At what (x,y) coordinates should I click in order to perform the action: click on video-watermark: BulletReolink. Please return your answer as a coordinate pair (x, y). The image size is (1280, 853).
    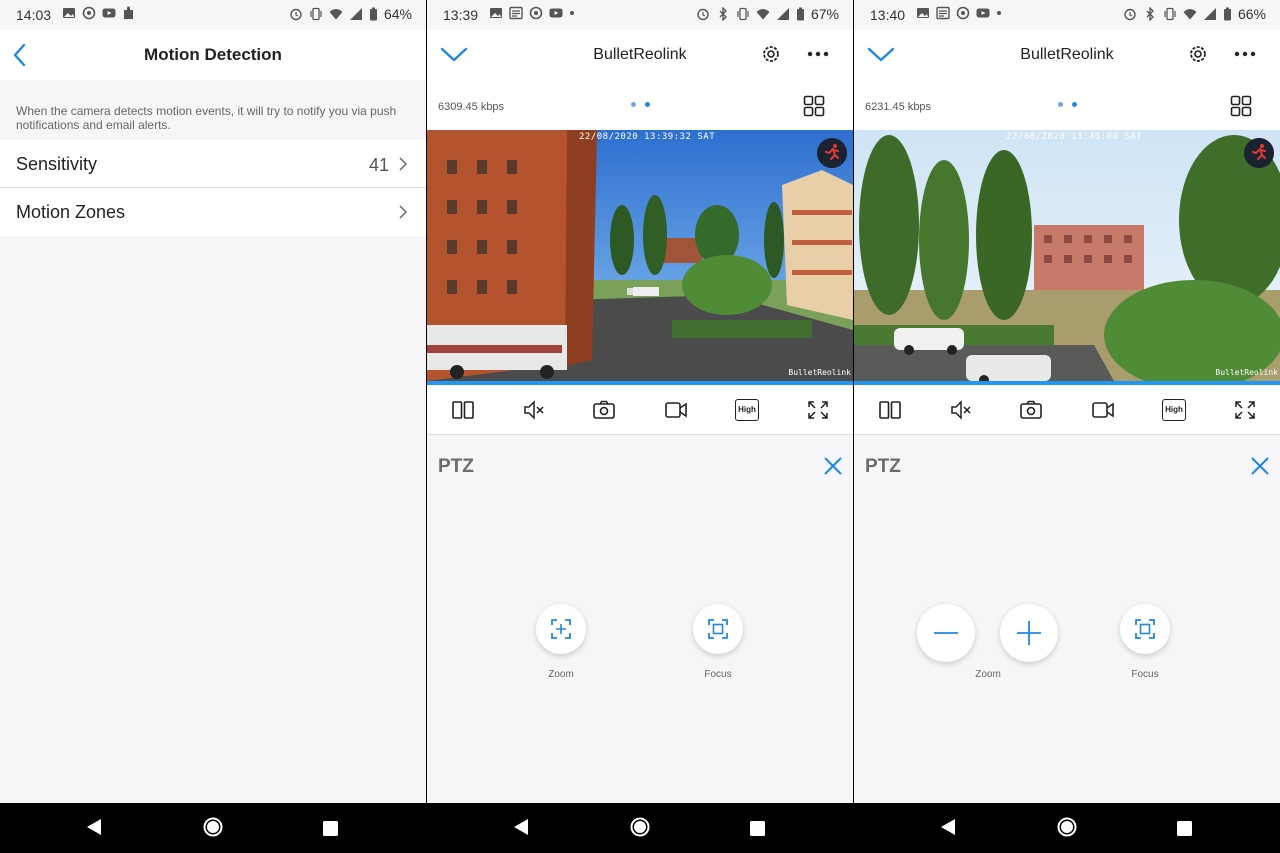
    Looking at the image, I should click on (1246, 372).